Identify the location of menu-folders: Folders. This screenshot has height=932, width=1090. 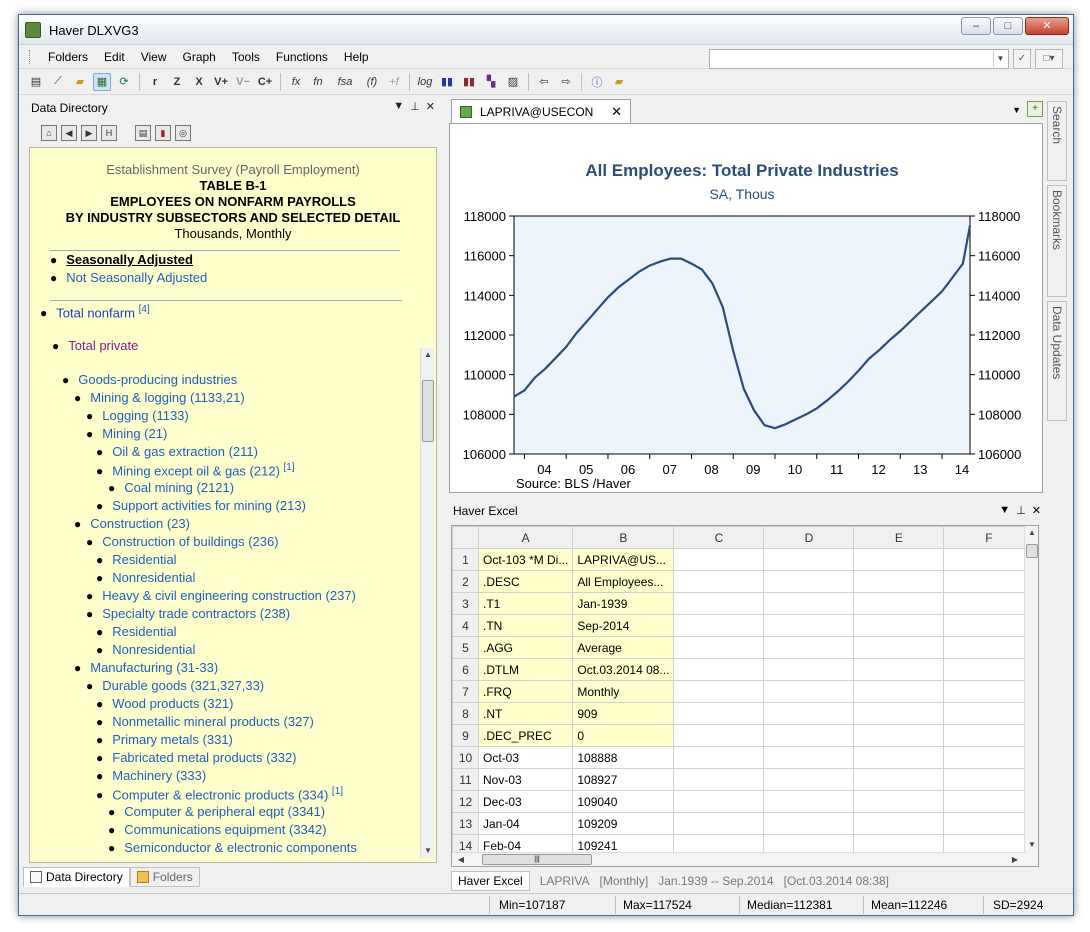
(68, 57).